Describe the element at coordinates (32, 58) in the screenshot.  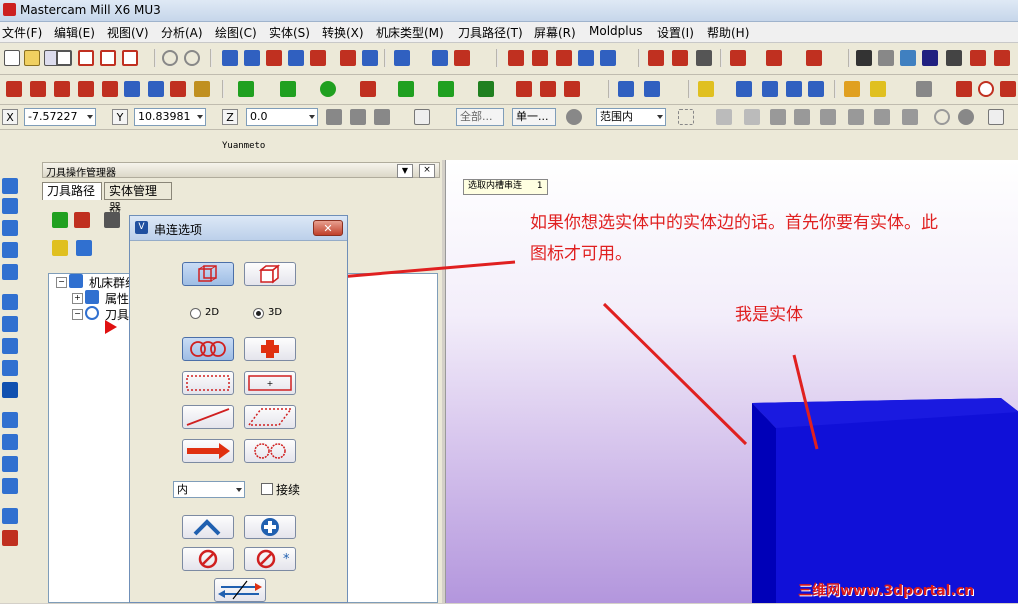
I see `open-file-icon` at that location.